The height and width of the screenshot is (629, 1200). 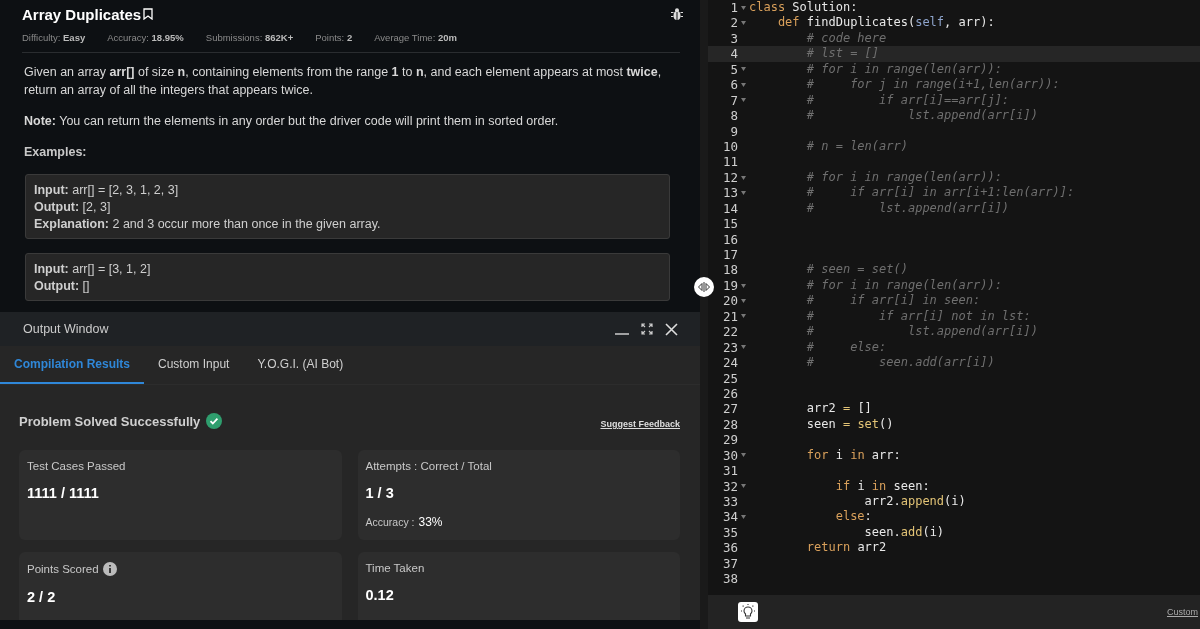 I want to click on line-number: 37, so click(x=729, y=563).